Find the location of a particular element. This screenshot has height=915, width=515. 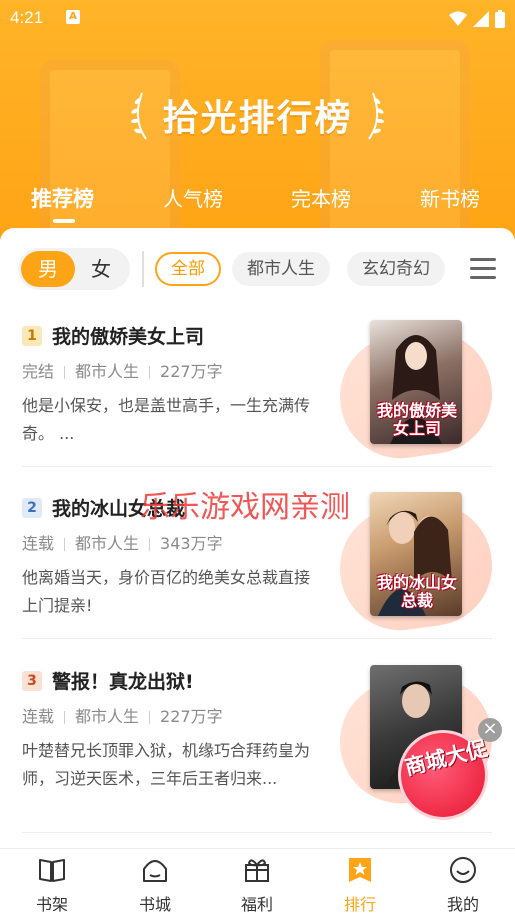

status-icons is located at coordinates (477, 19).